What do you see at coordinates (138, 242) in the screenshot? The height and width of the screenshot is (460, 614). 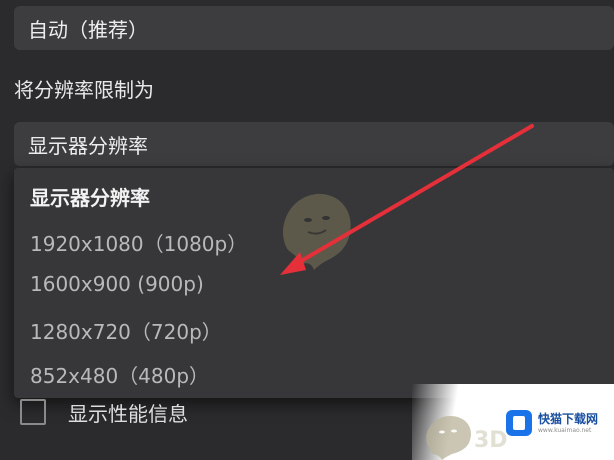 I see `dropdown-option-1080p: 1920x1080（1080p）` at bounding box center [138, 242].